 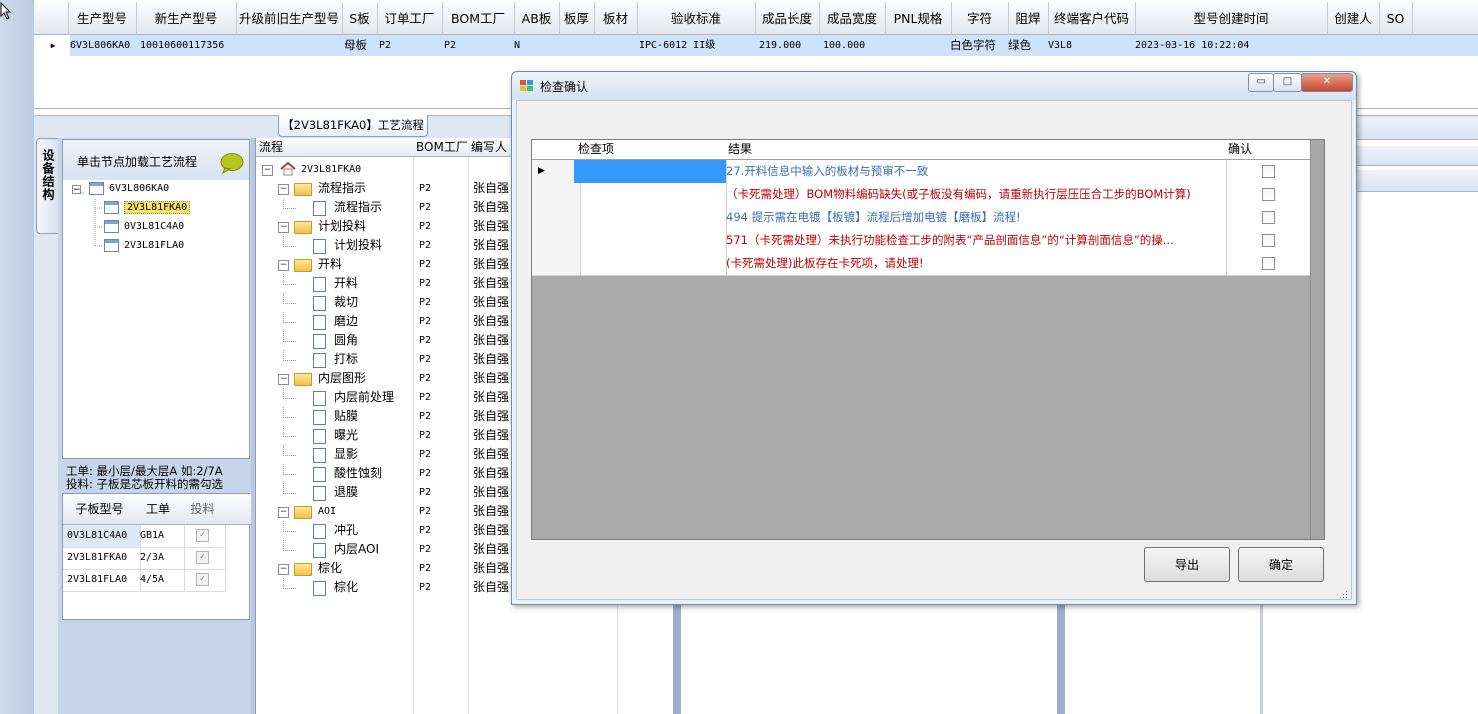 I want to click on cell-prod-no: 6V3L806KA0, so click(x=103, y=45).